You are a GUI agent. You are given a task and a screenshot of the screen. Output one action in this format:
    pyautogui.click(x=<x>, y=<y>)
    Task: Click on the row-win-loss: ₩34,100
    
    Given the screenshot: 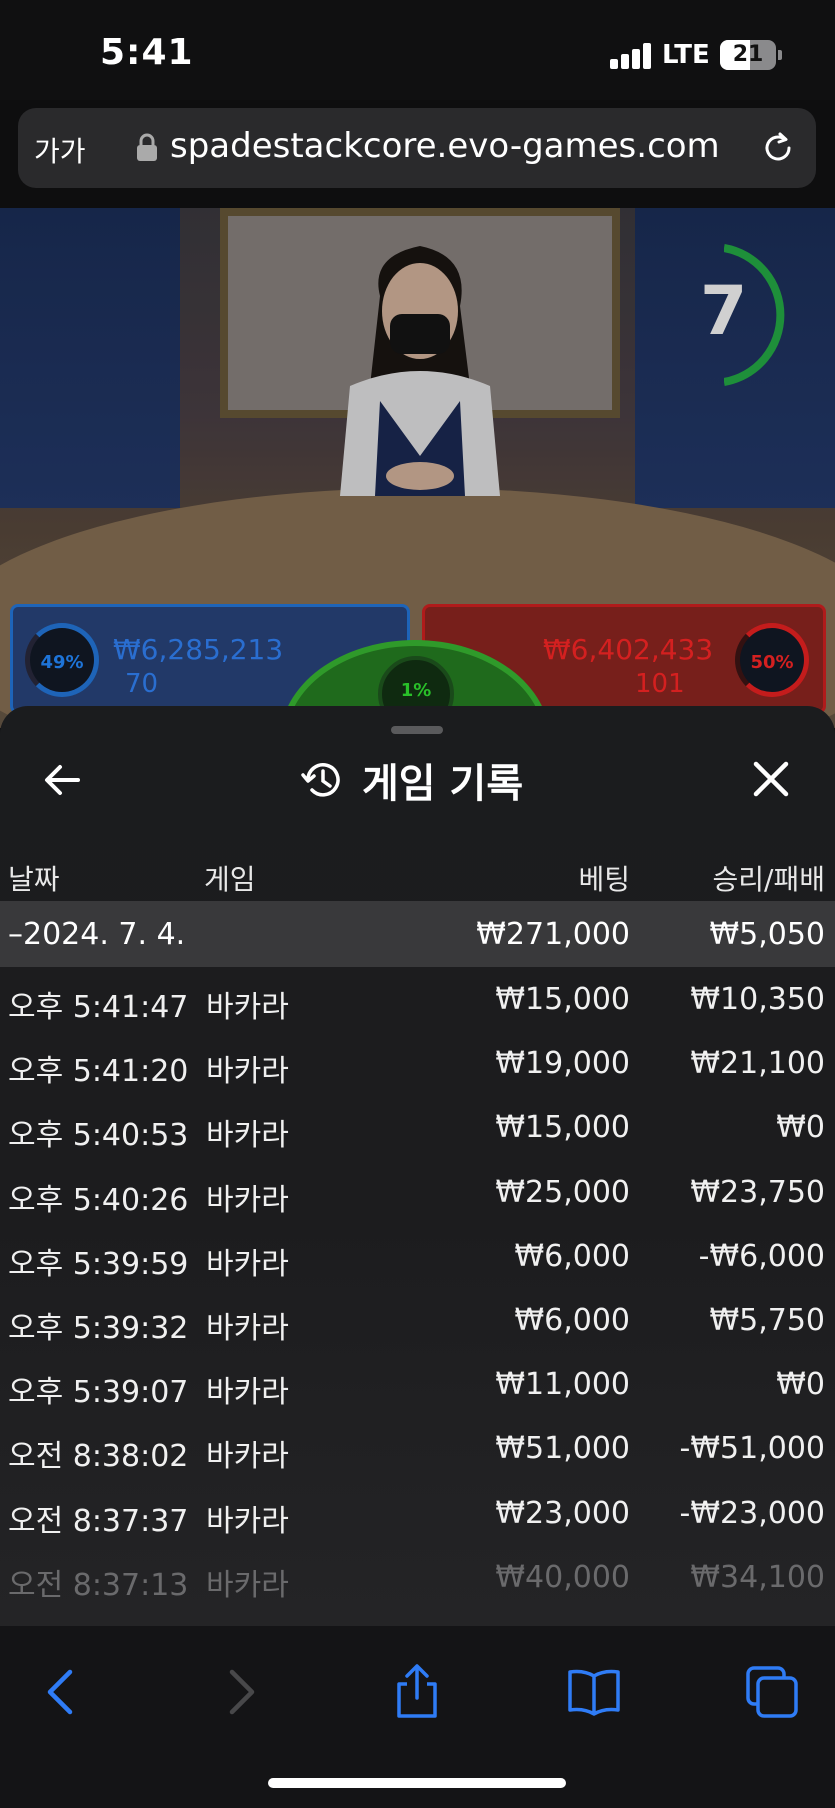 What is the action you would take?
    pyautogui.click(x=757, y=1577)
    